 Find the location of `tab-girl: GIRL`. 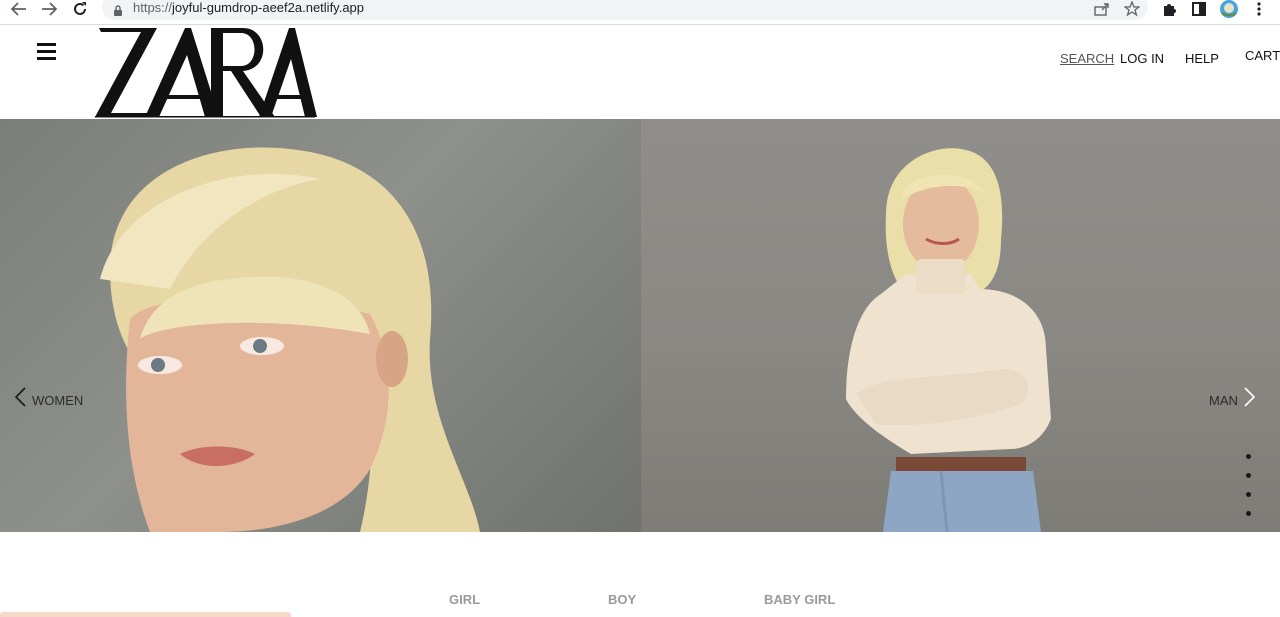

tab-girl: GIRL is located at coordinates (464, 599).